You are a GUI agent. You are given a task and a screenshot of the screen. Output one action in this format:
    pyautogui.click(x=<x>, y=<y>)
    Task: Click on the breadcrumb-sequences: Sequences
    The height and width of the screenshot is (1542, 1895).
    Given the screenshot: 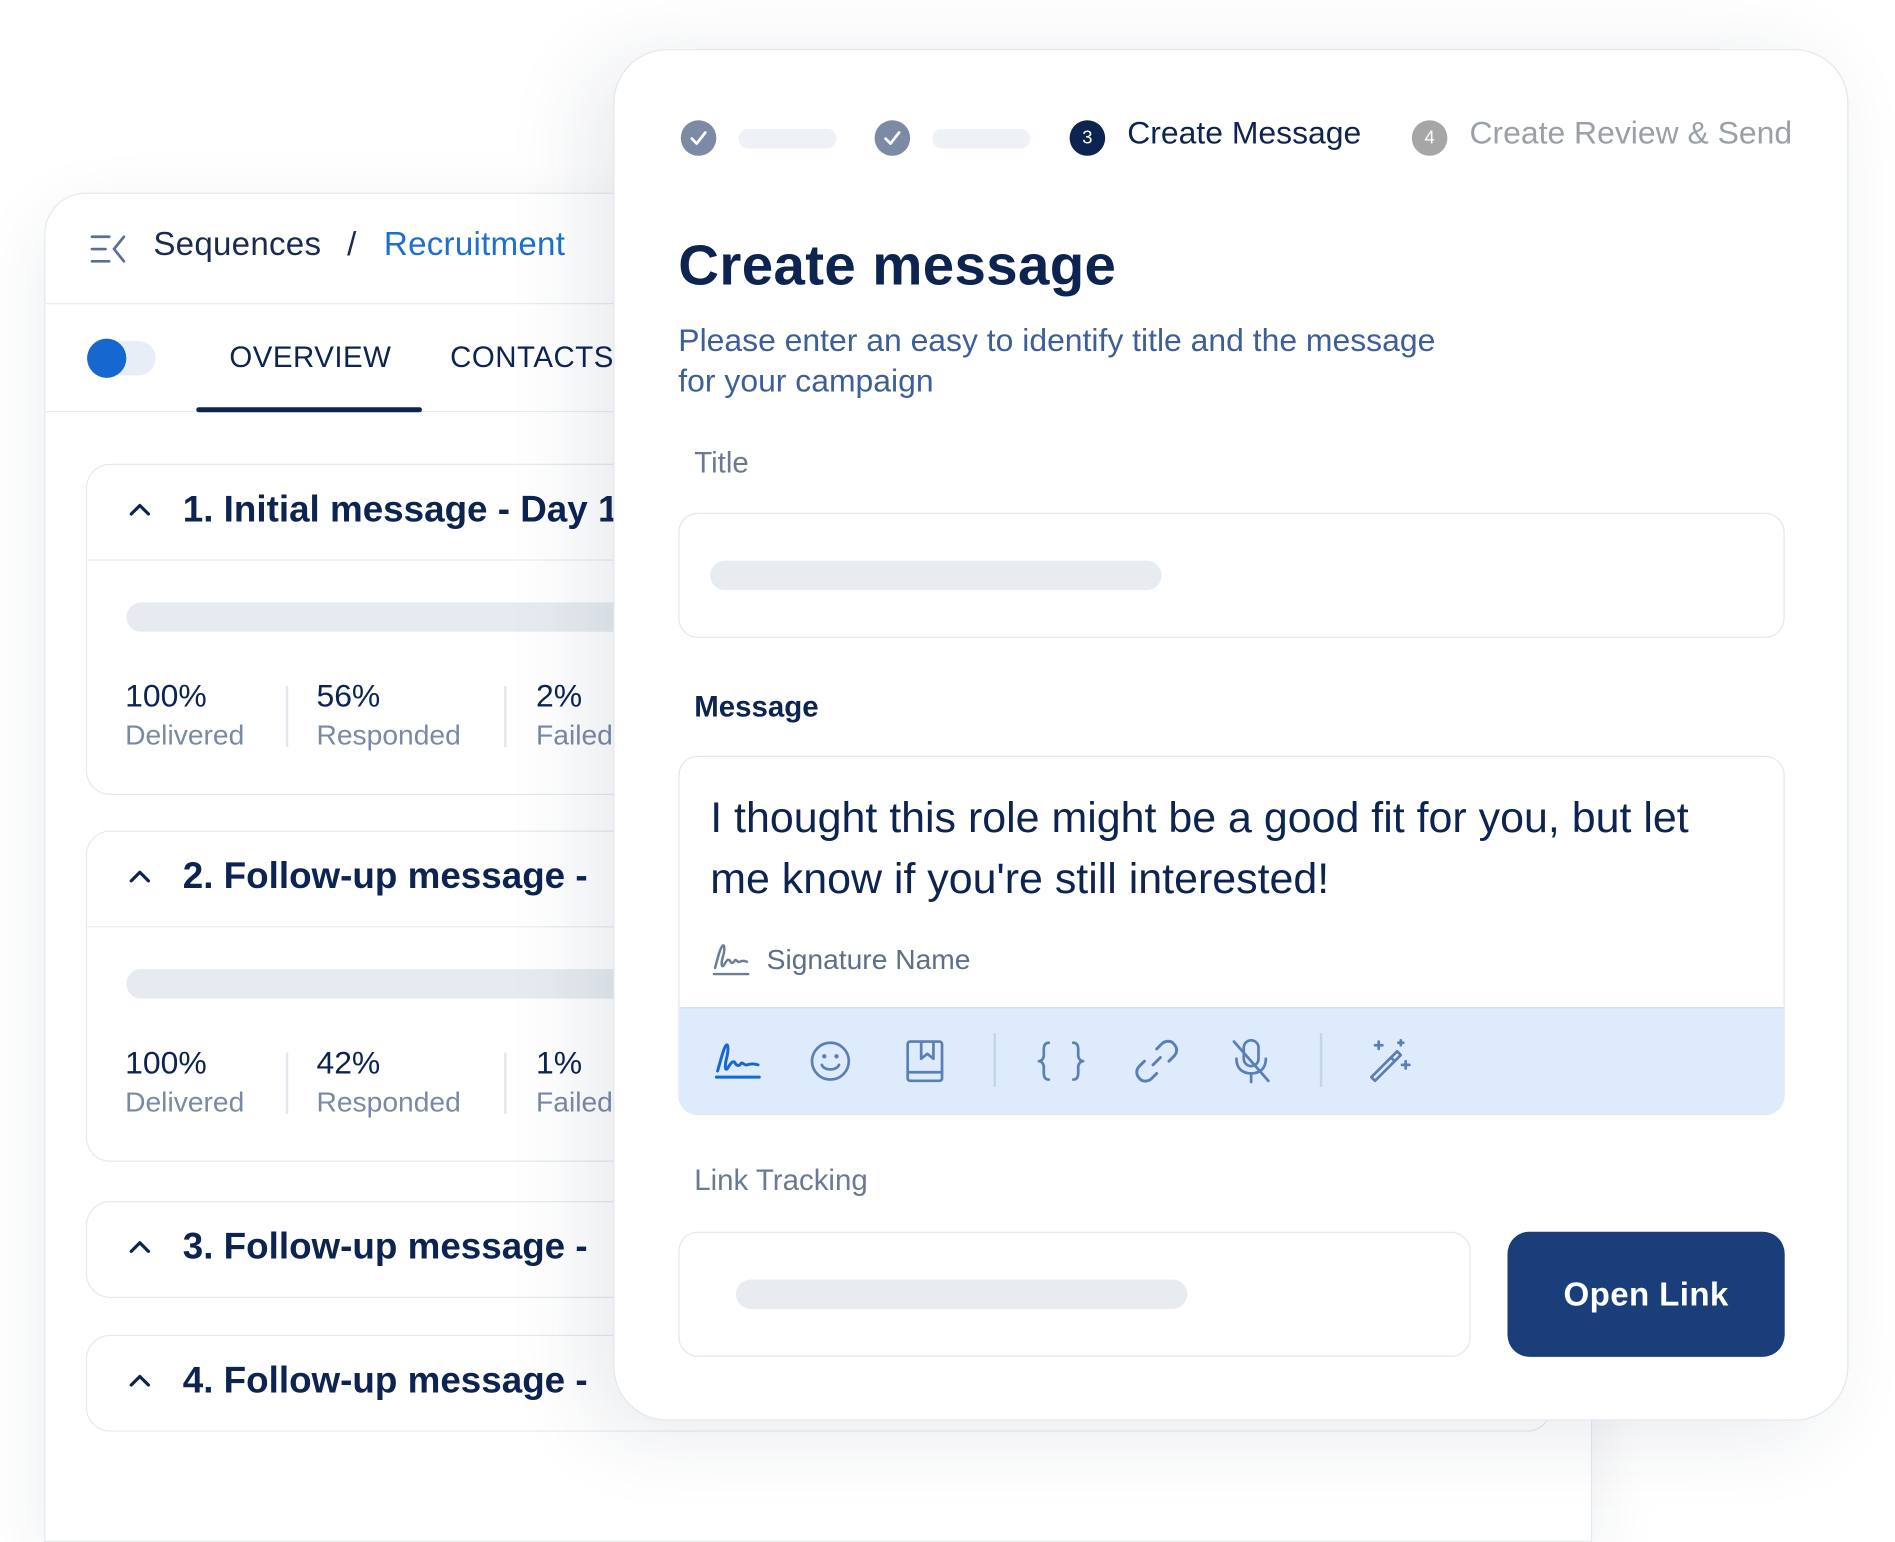 What is the action you would take?
    pyautogui.click(x=237, y=245)
    